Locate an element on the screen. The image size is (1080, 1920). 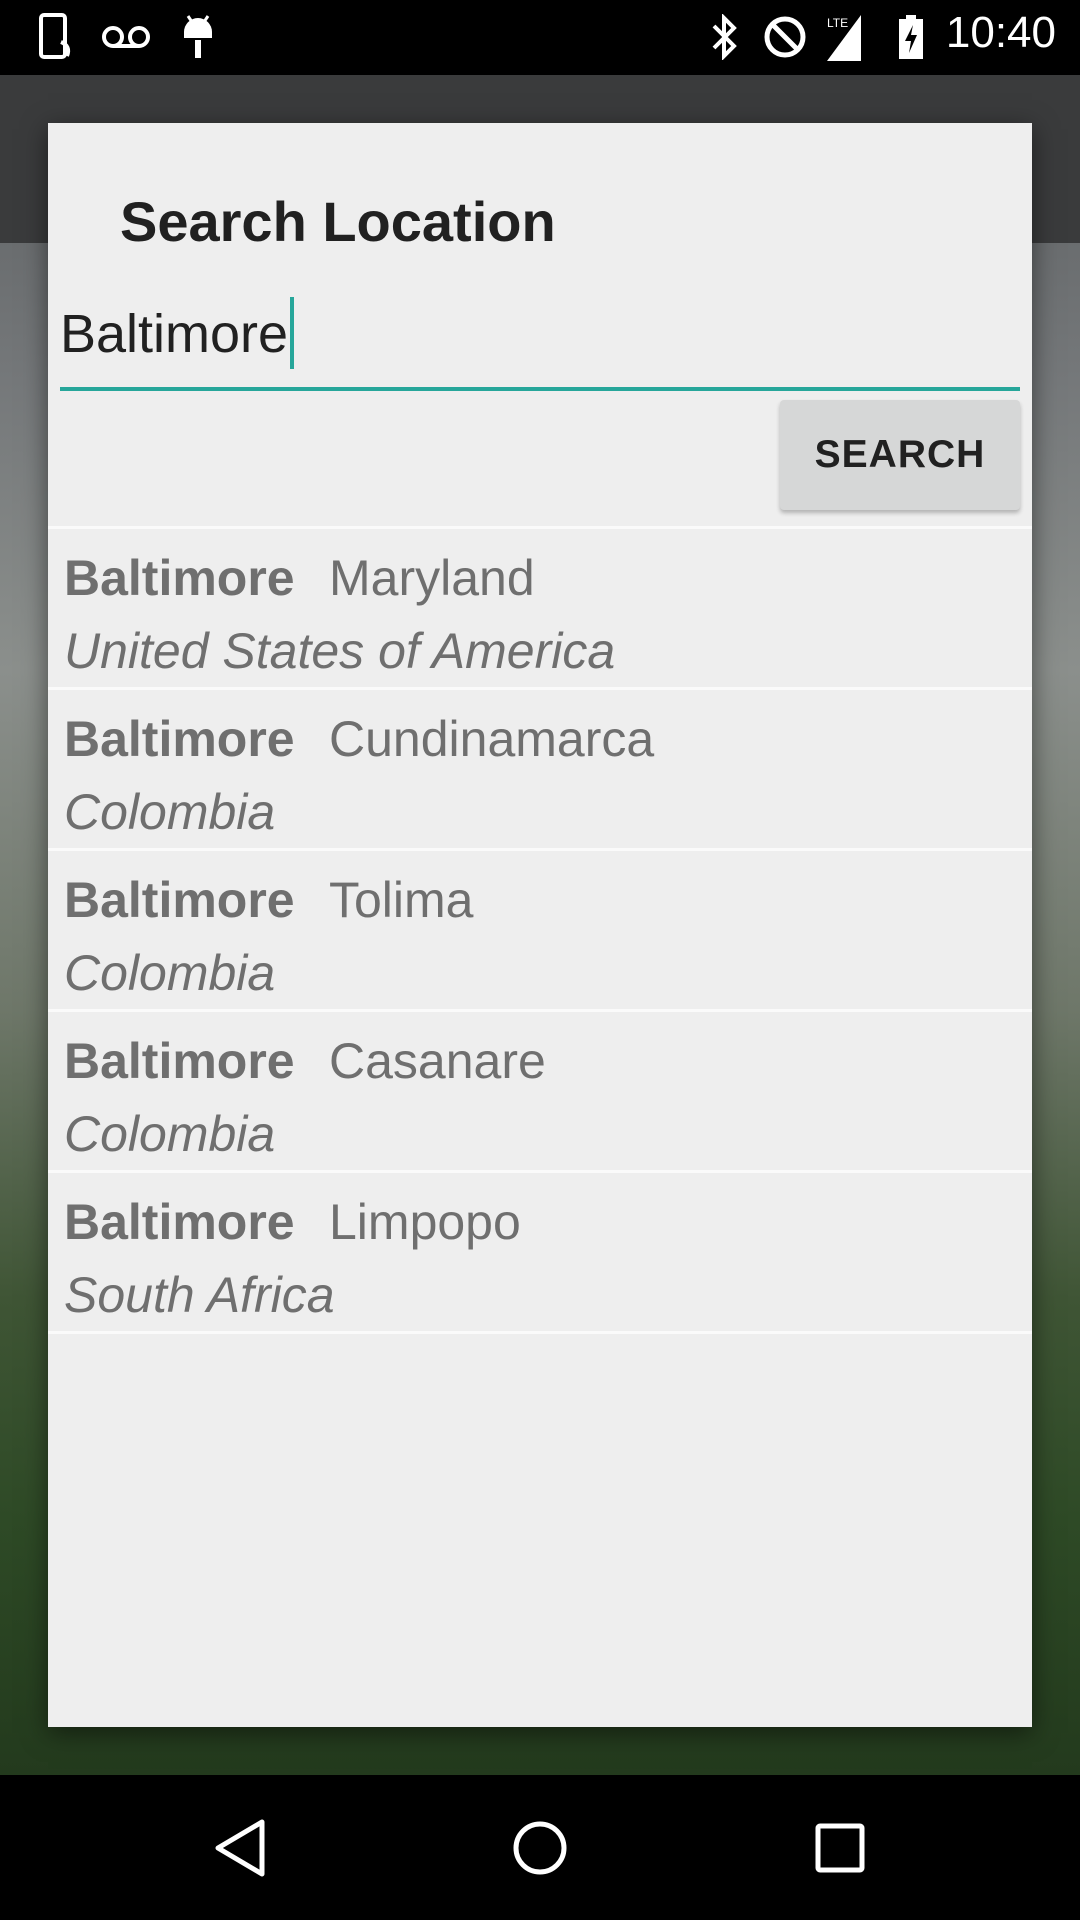
list-item: Baltimore Tolima Colombia is located at coordinates (540, 928).